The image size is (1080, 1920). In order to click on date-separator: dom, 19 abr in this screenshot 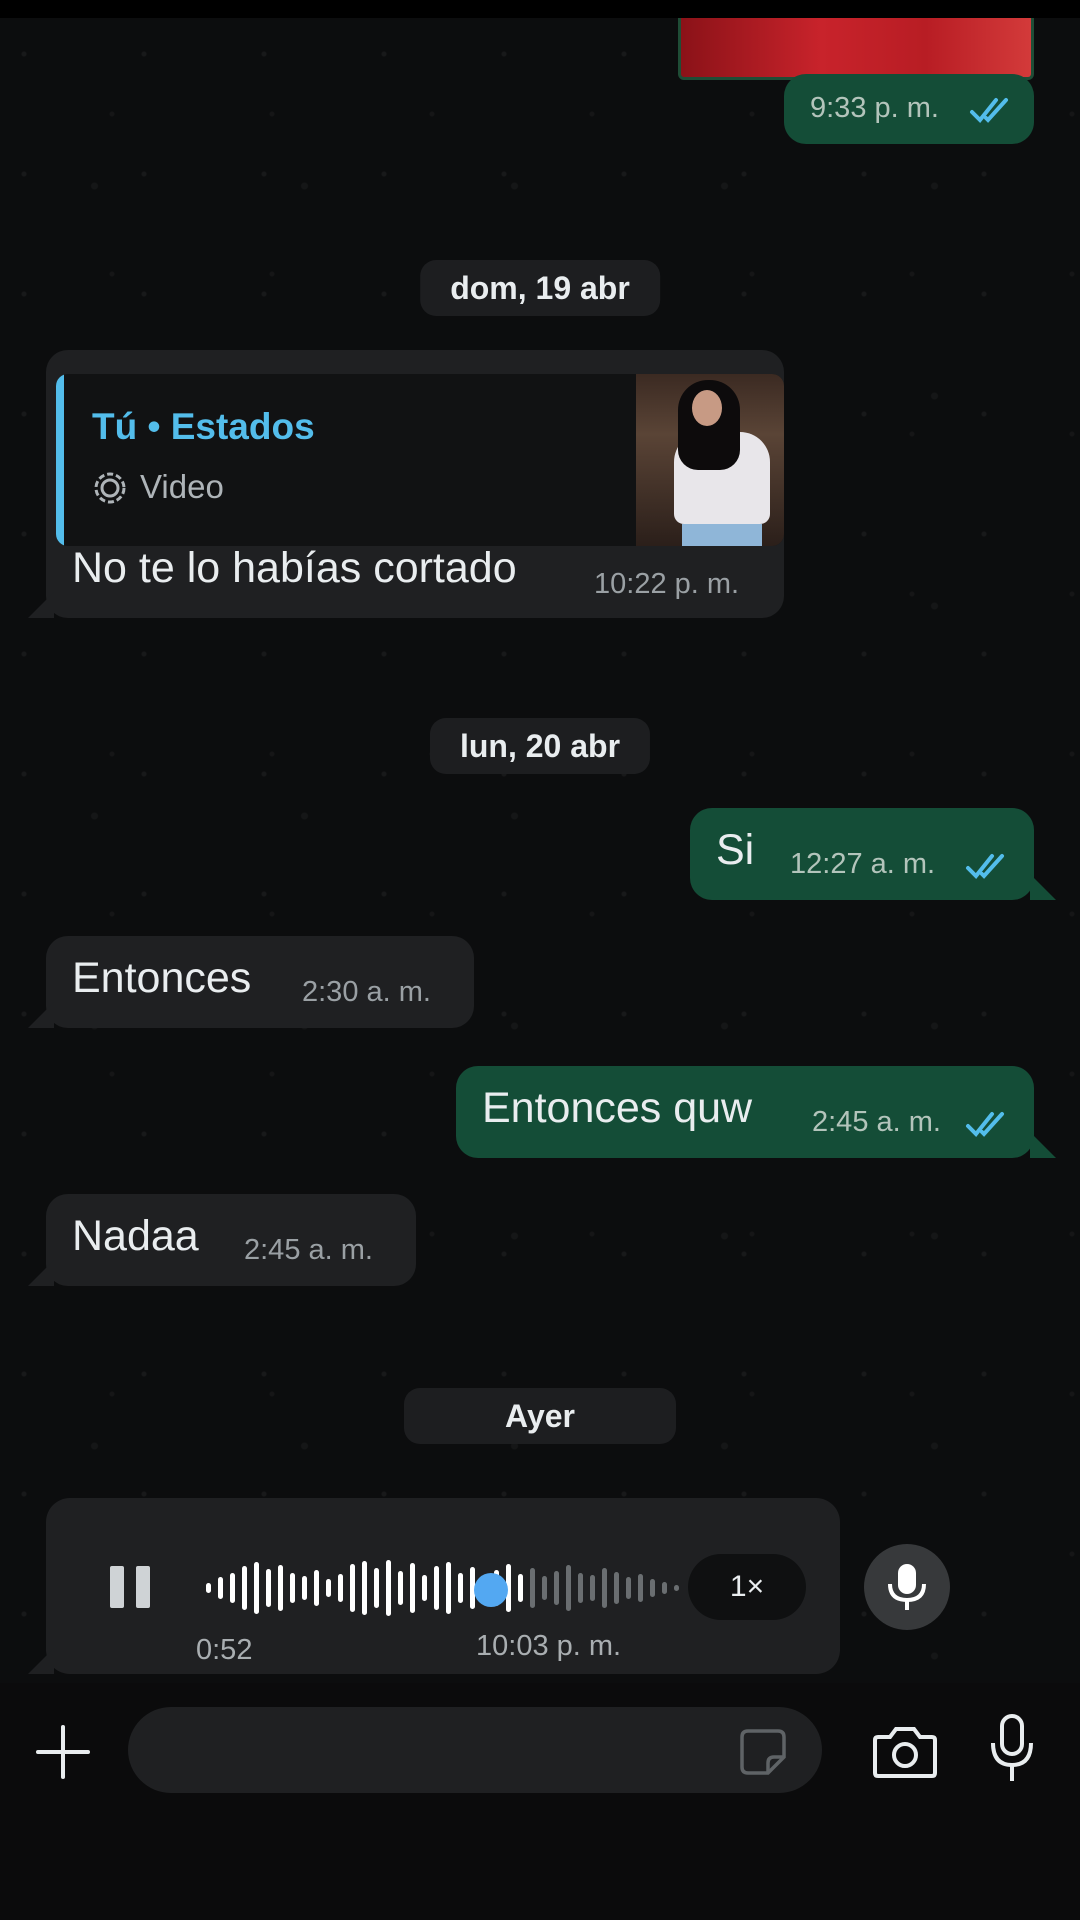, I will do `click(540, 288)`.